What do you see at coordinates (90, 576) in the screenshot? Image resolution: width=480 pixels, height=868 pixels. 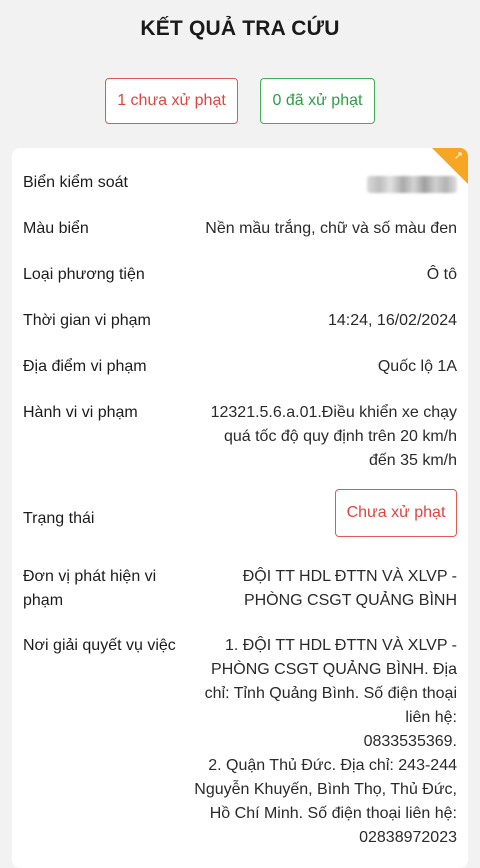 I see `detecting-unit-label-line: Đơn vị phát hiện vi` at bounding box center [90, 576].